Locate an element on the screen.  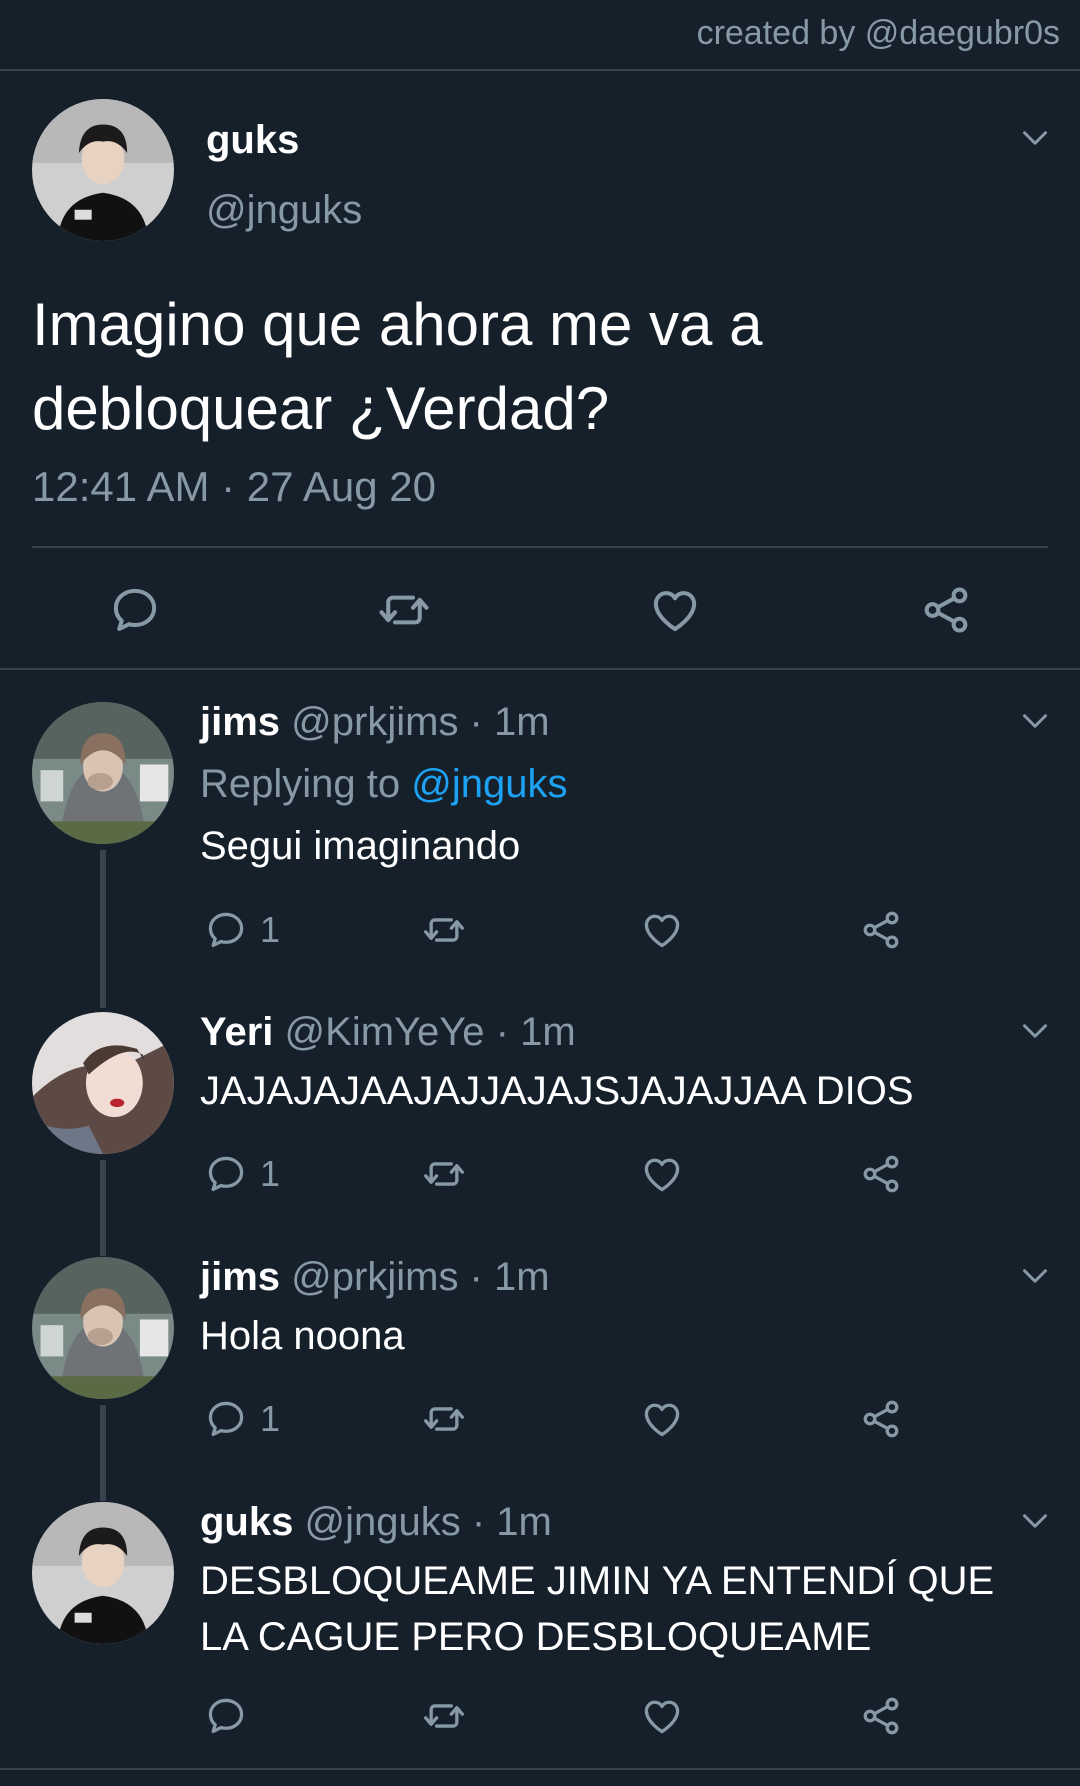
main-bottom-divider is located at coordinates (540, 669).